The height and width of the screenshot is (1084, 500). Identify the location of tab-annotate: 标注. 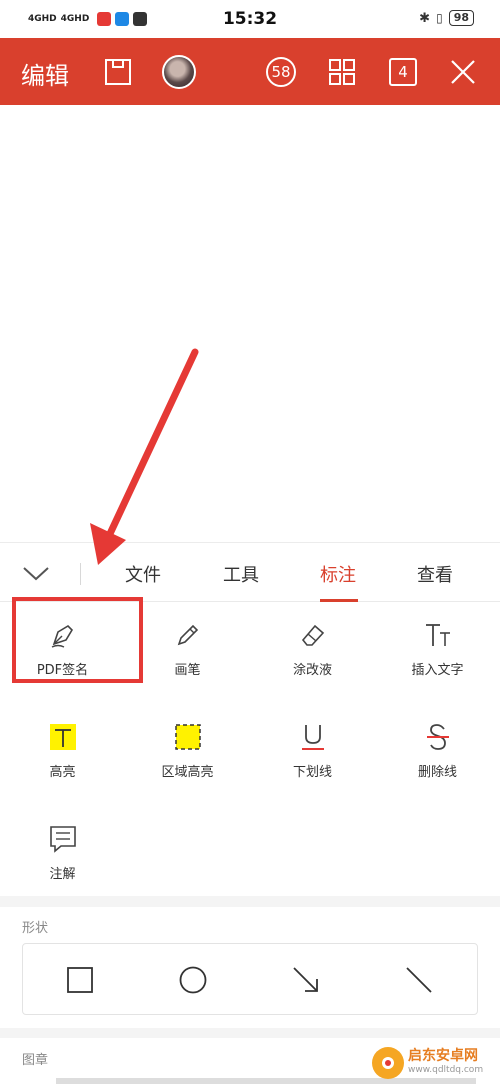
(338, 574).